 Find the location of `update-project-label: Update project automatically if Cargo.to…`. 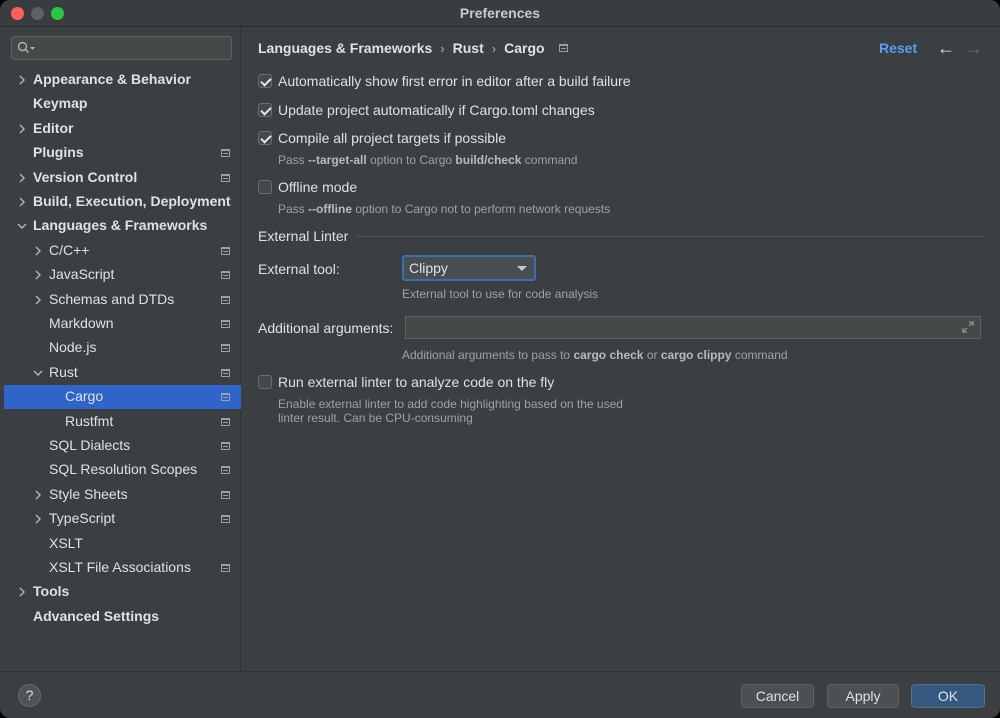

update-project-label: Update project automatically if Cargo.to… is located at coordinates (436, 110).